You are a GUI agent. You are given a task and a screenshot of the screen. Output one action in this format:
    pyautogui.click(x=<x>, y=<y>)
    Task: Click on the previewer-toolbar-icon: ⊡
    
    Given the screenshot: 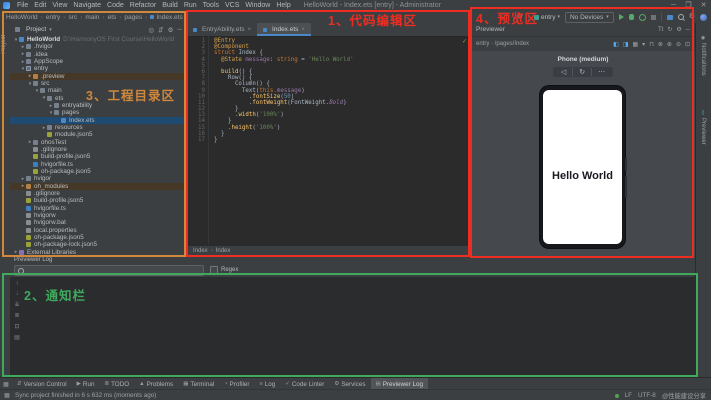 What is the action you would take?
    pyautogui.click(x=687, y=44)
    